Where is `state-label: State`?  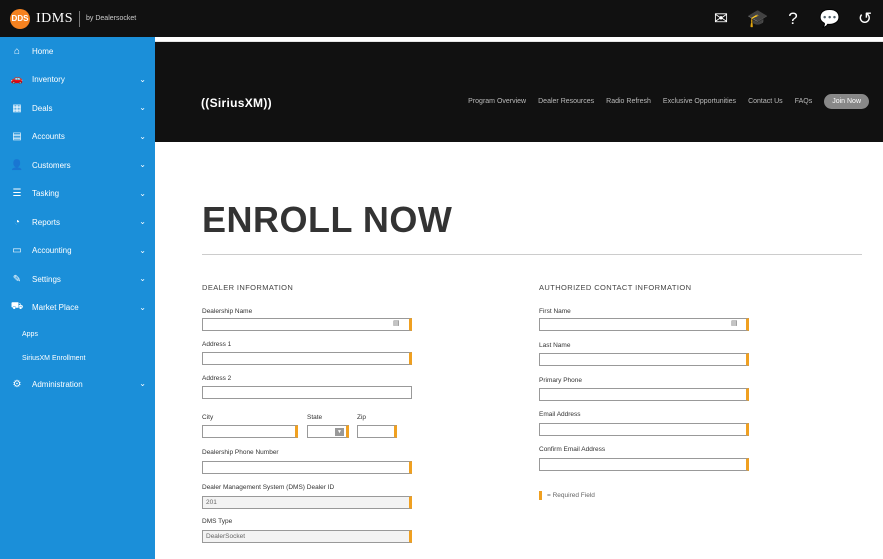
state-label: State is located at coordinates (315, 417).